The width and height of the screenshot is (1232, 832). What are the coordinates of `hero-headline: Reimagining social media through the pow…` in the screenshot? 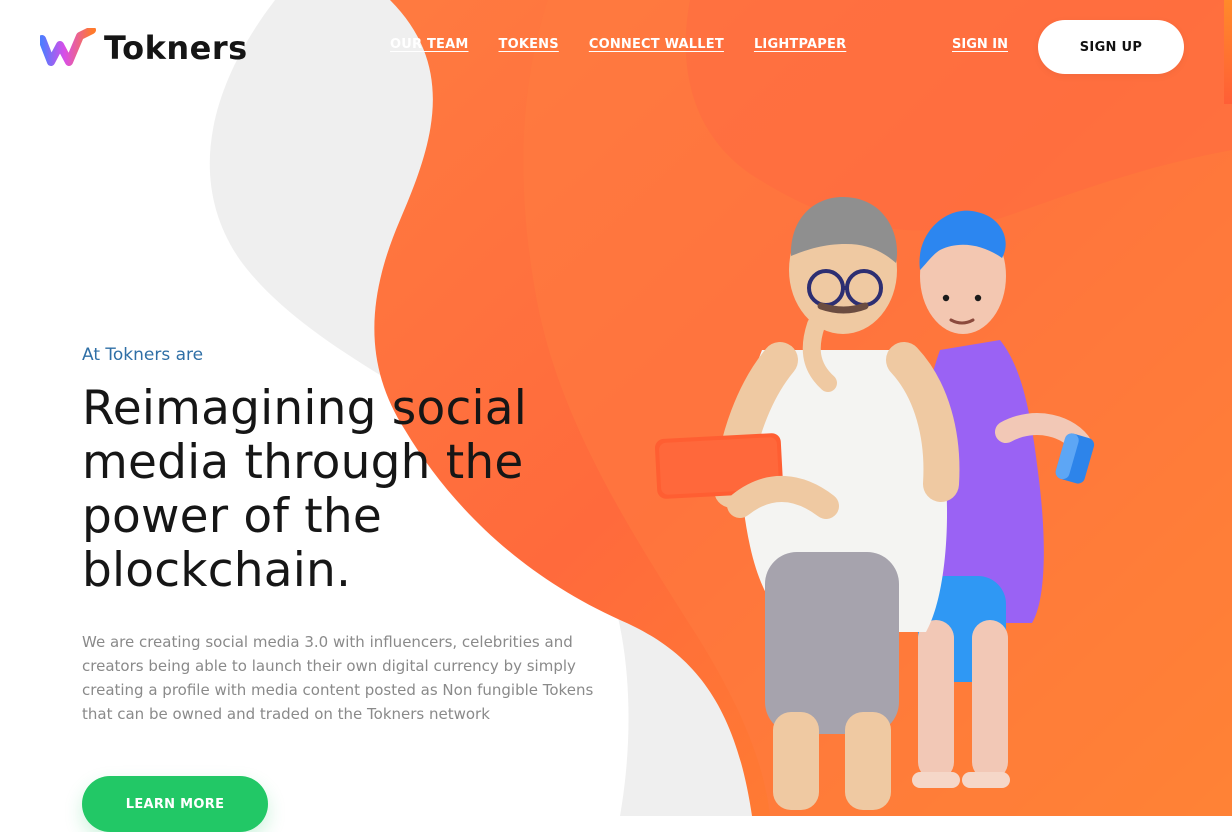 It's located at (305, 489).